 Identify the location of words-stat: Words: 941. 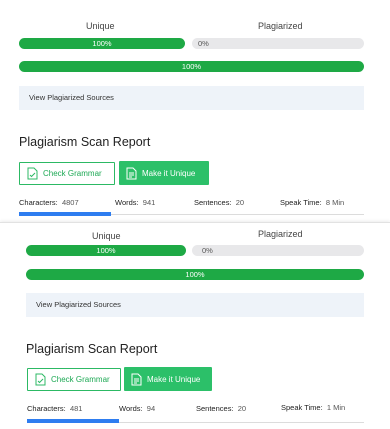
(135, 202).